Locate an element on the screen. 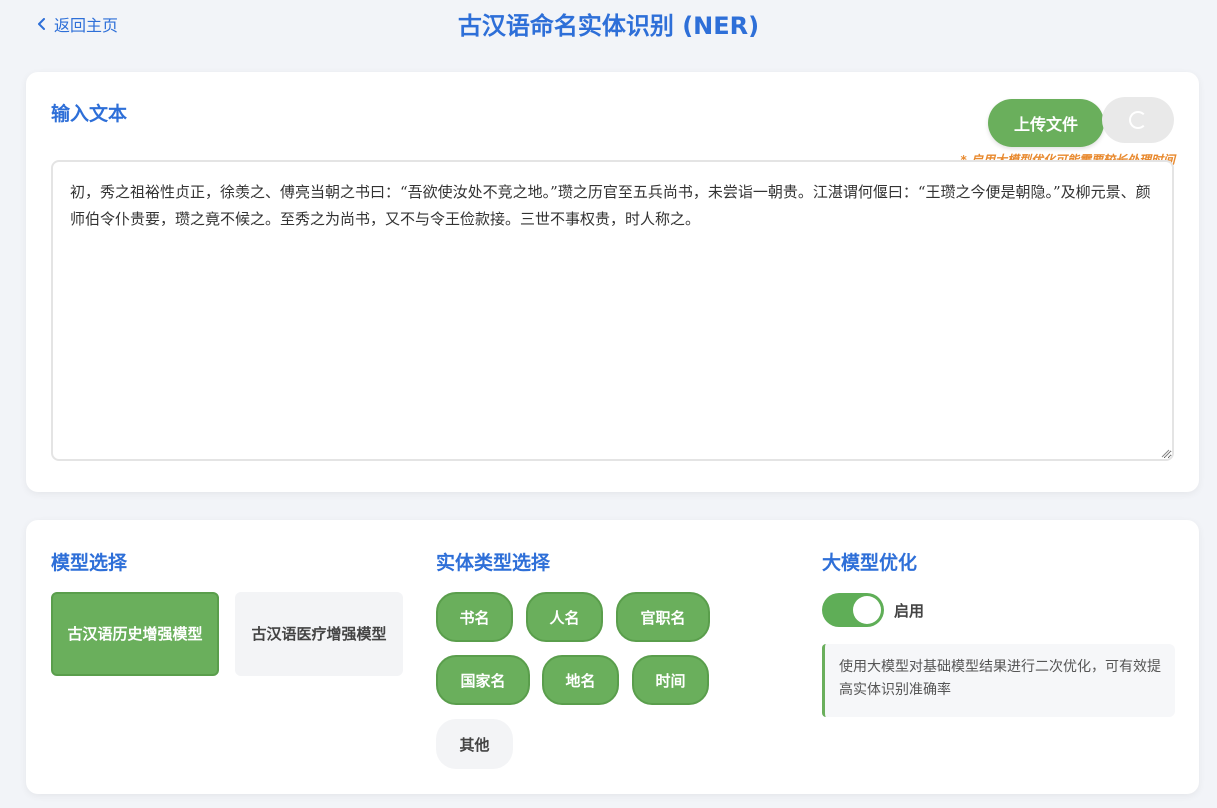 The width and height of the screenshot is (1217, 808). llm-description: 使用大模型对基础模型结果进行二次优化，可有效提高实体识别准确率 is located at coordinates (998, 680).